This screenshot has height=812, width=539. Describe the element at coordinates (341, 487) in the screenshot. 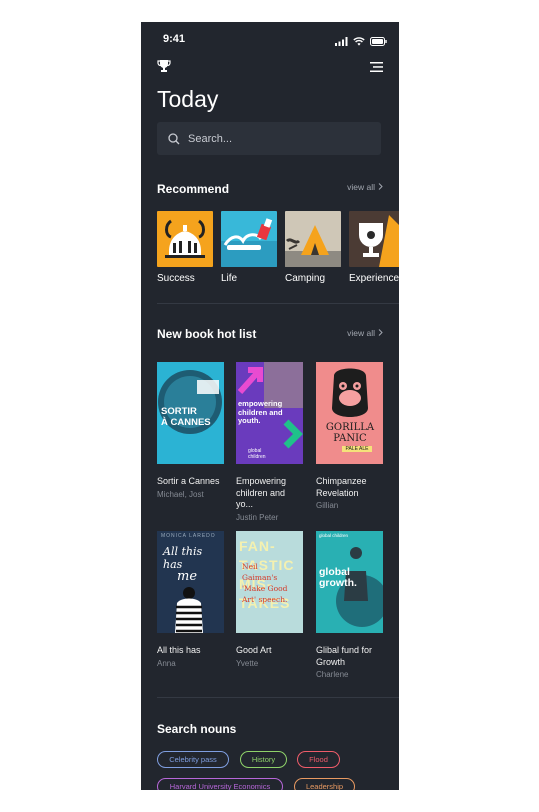

I see `book-title: Chimpanzee Revelation` at that location.